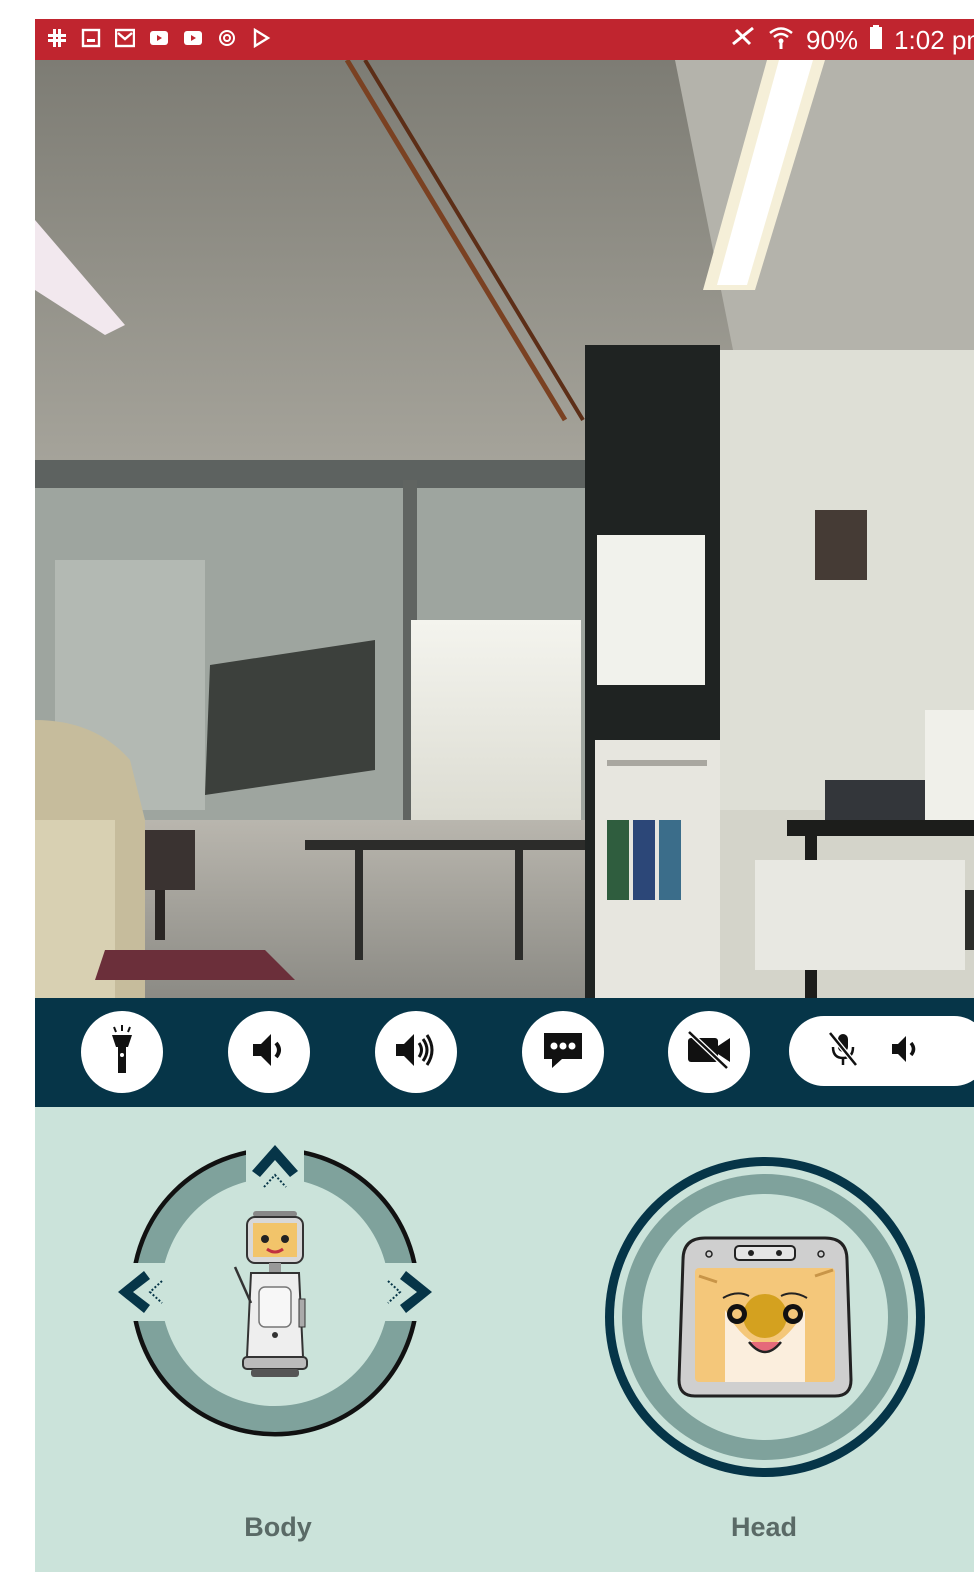  I want to click on gmail-icon, so click(125, 38).